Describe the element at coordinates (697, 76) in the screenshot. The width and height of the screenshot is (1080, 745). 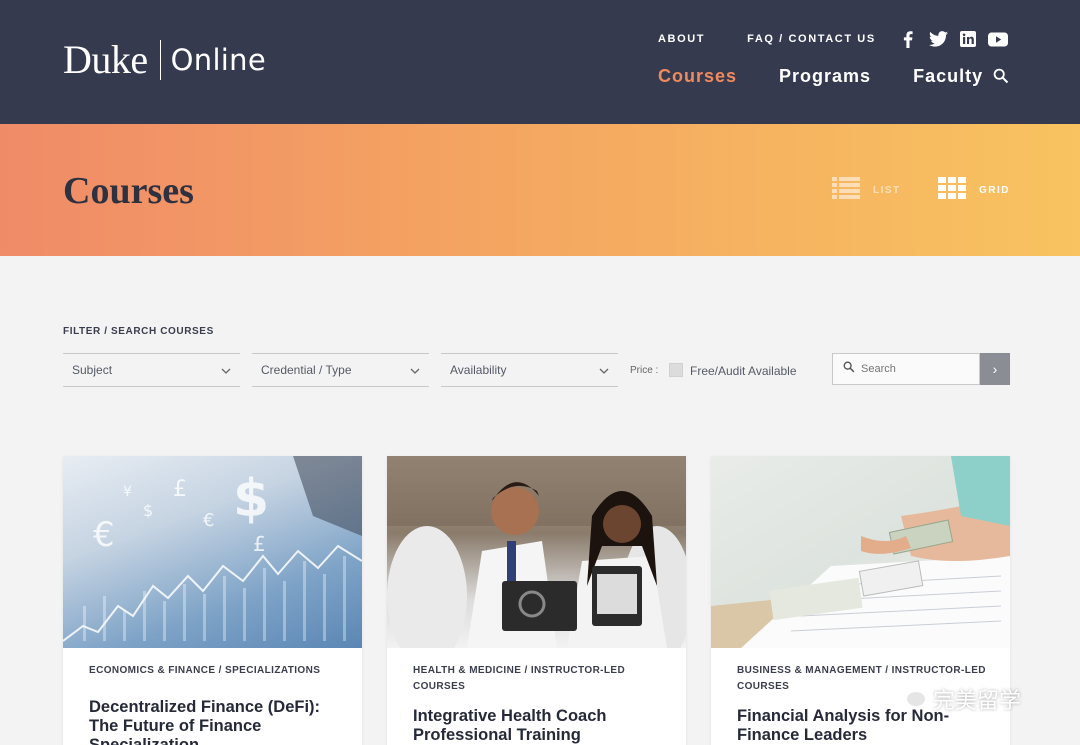
I see `nav-courses: Courses` at that location.